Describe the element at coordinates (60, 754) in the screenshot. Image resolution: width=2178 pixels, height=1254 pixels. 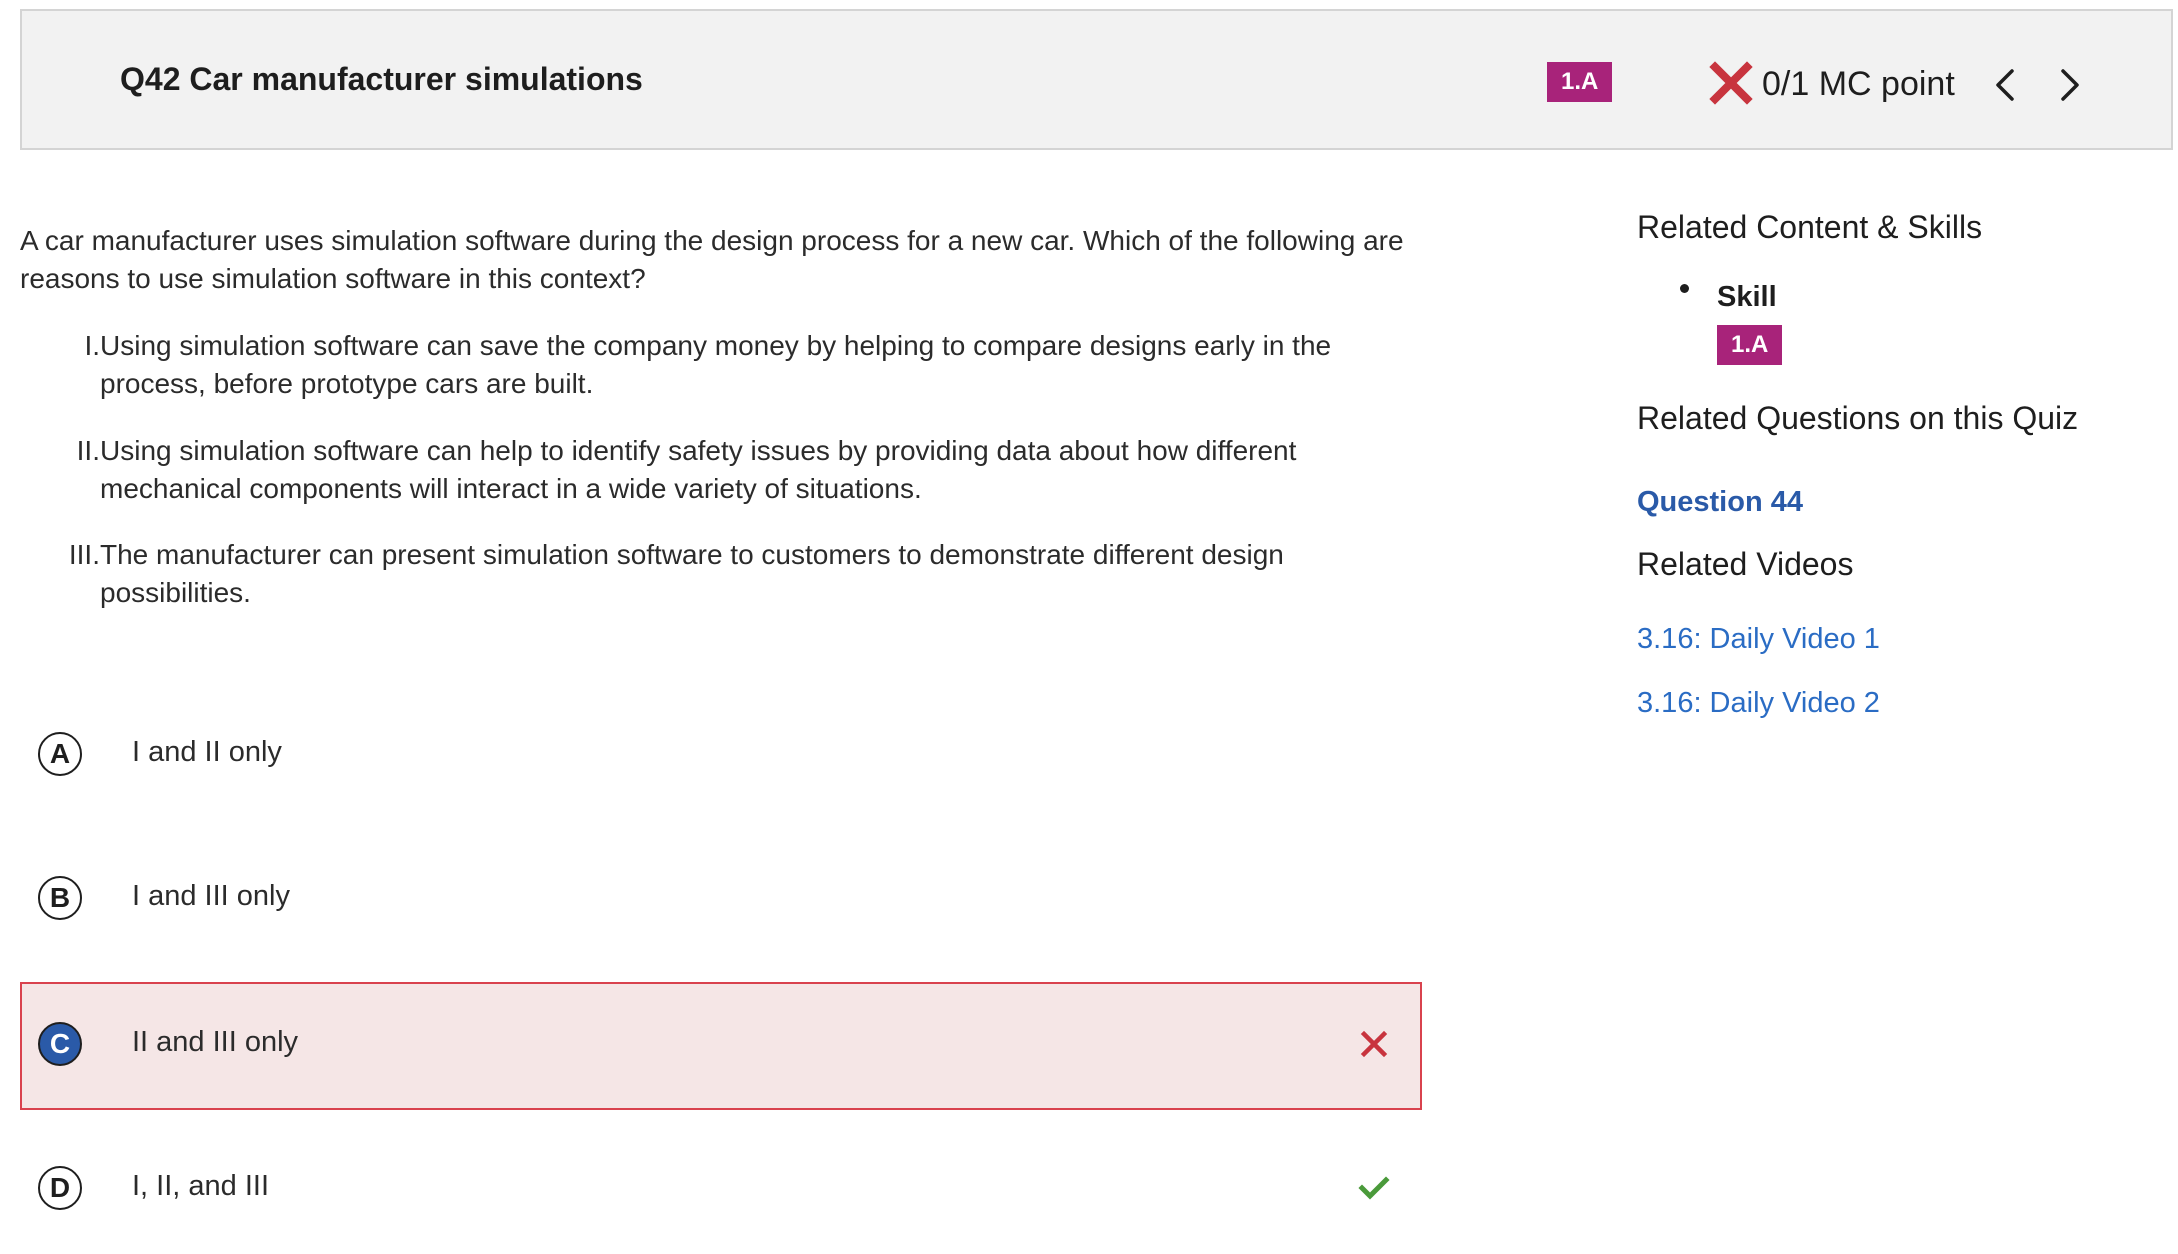
I see `choice-letter: A` at that location.